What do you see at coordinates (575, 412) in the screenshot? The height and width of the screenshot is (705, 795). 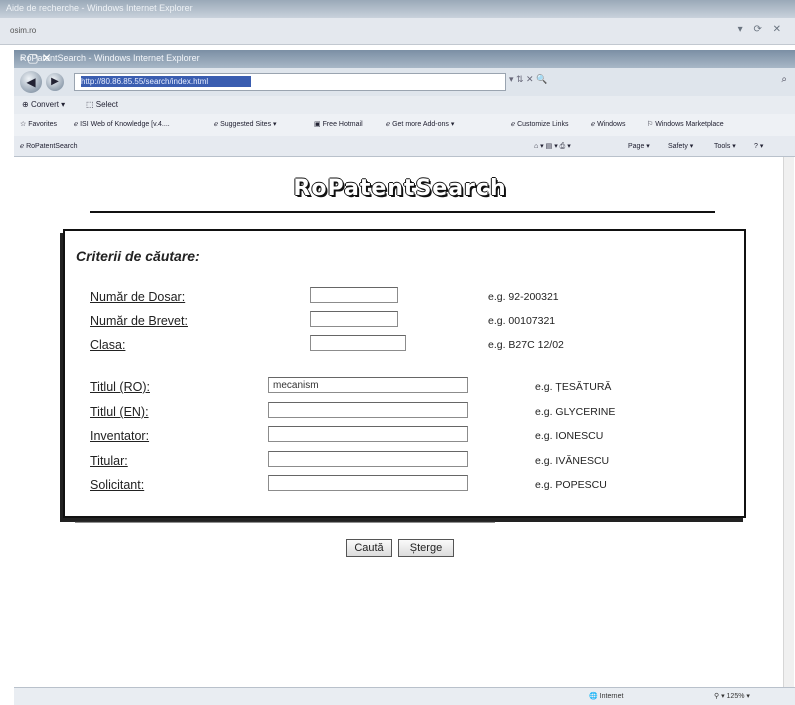 I see `titlu-en-example: e.g. GLYCERINE` at bounding box center [575, 412].